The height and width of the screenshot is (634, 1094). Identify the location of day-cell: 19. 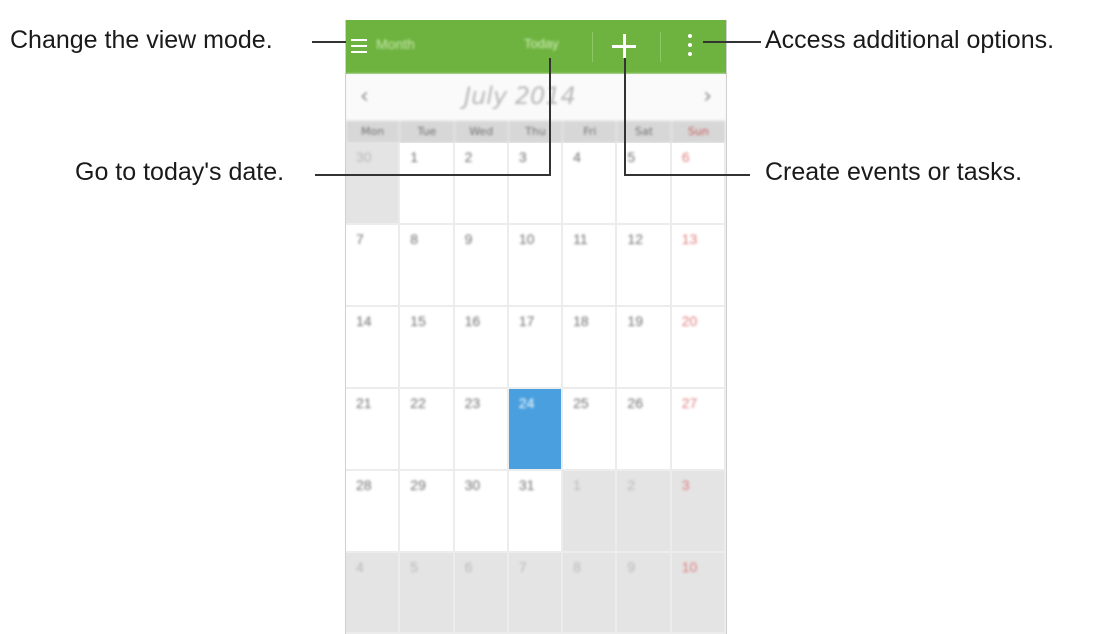
(644, 348).